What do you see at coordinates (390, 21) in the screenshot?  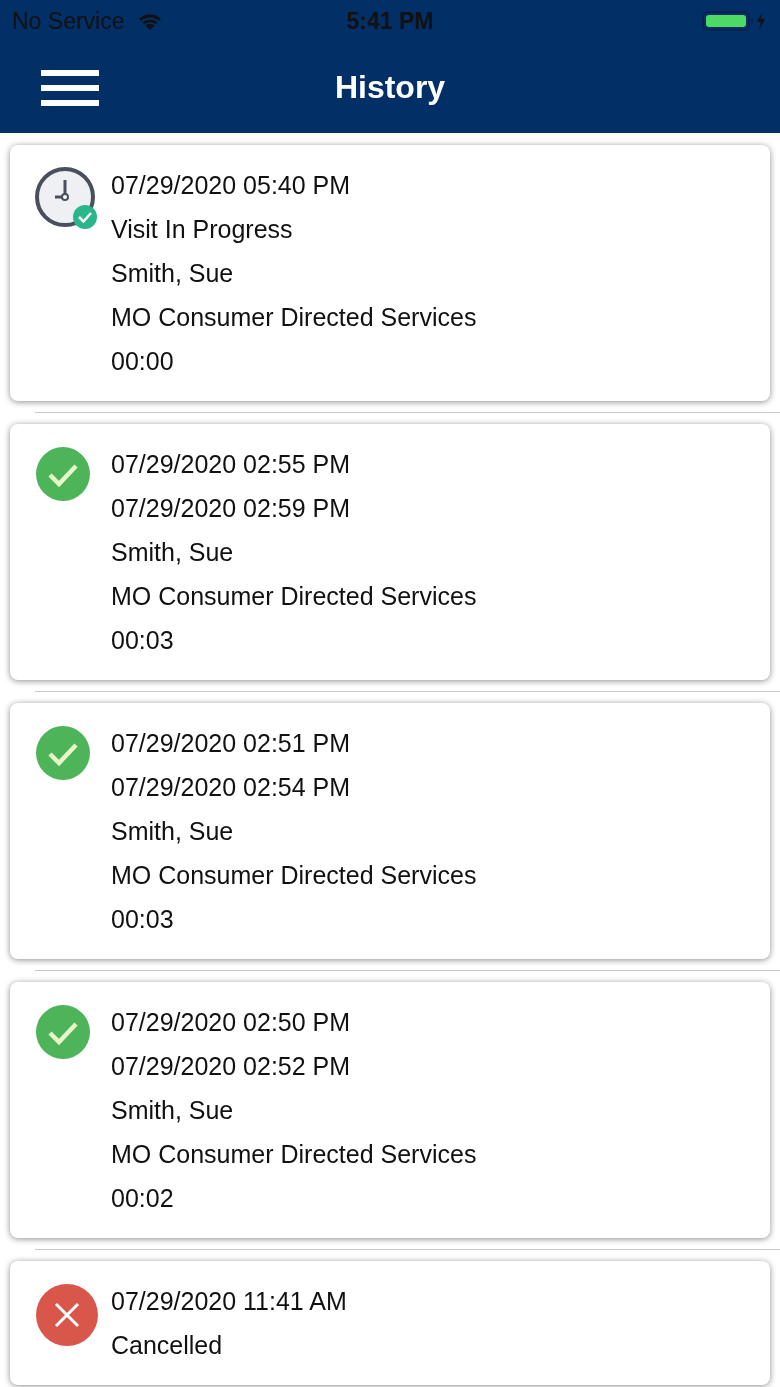 I see `clock-time: 5:41 PM` at bounding box center [390, 21].